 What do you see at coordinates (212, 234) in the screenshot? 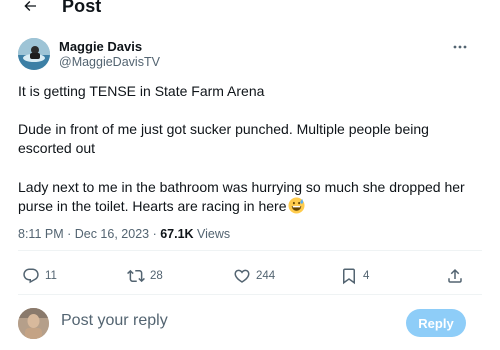
I see `views-label: Views` at bounding box center [212, 234].